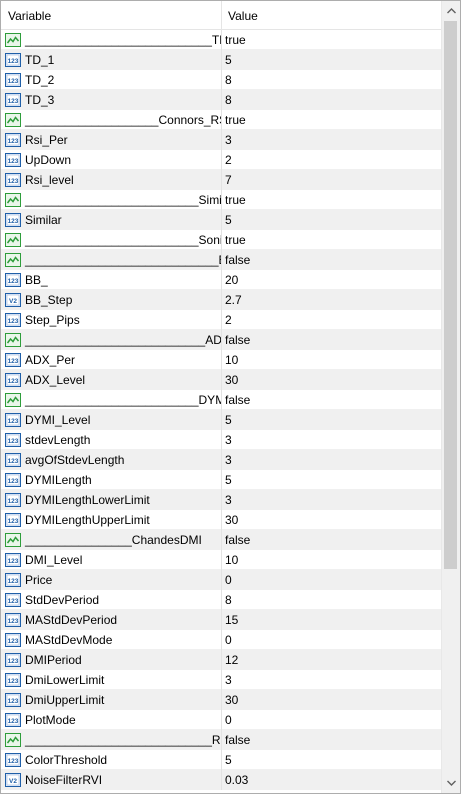  I want to click on table-row: 123 PlotMode 0, so click(221, 719).